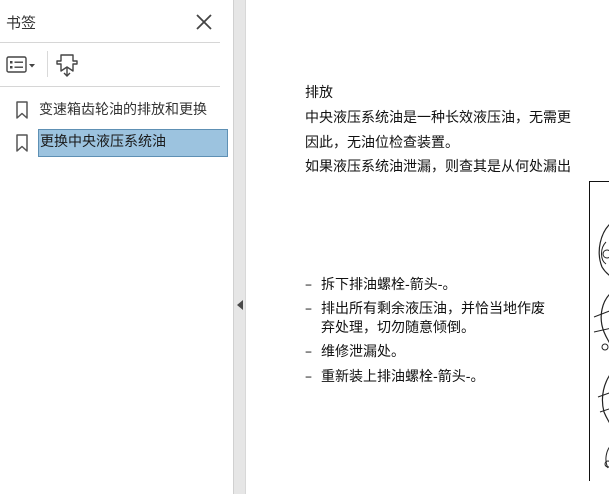 The width and height of the screenshot is (609, 494). I want to click on bookmark-item-hydraulic-oil: 更换中央液压系统油, so click(120, 143).